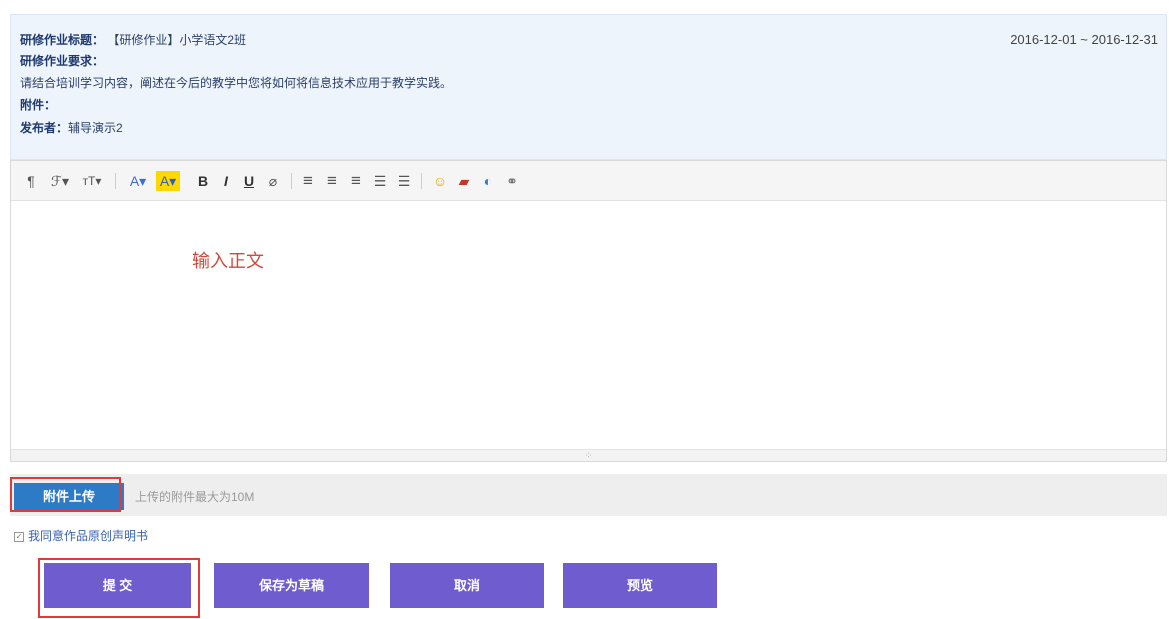  What do you see at coordinates (588, 495) in the screenshot?
I see `attachment-upload-bar: 附件上传 上传的附件最大为10M` at bounding box center [588, 495].